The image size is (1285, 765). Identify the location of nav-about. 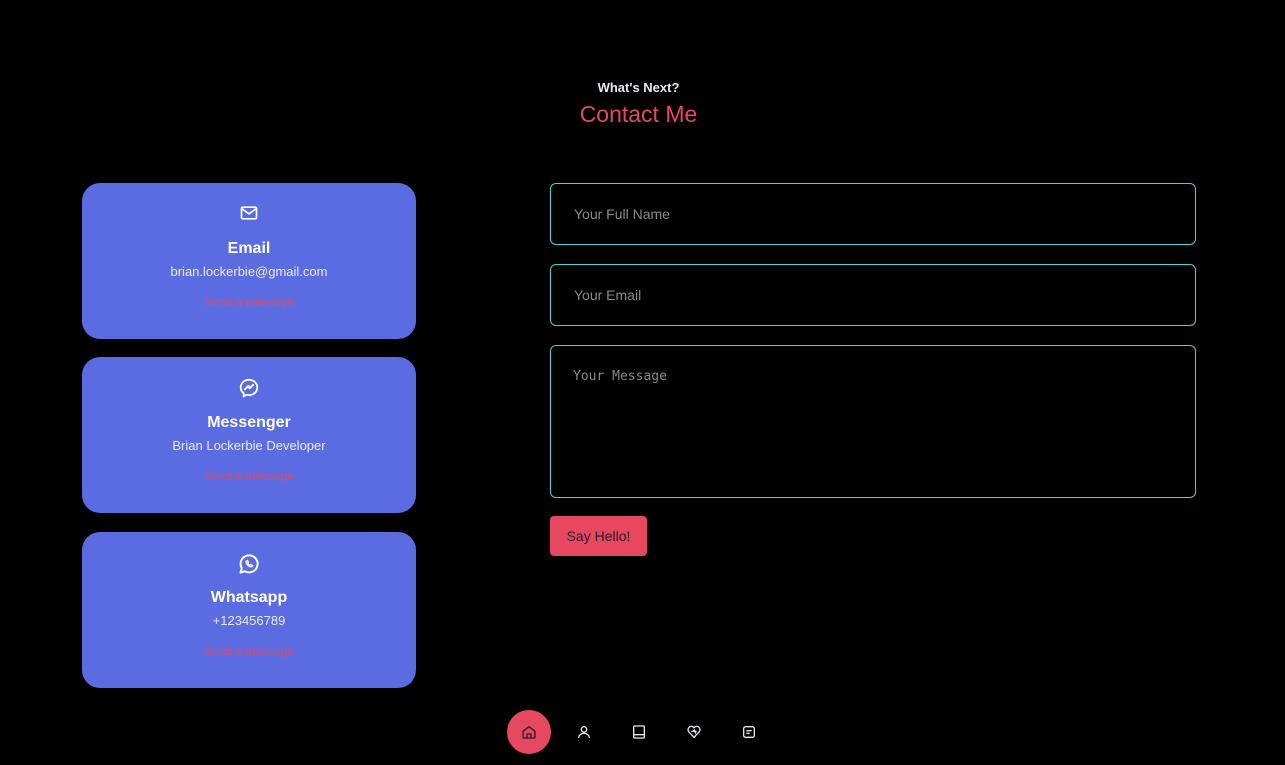
(584, 732).